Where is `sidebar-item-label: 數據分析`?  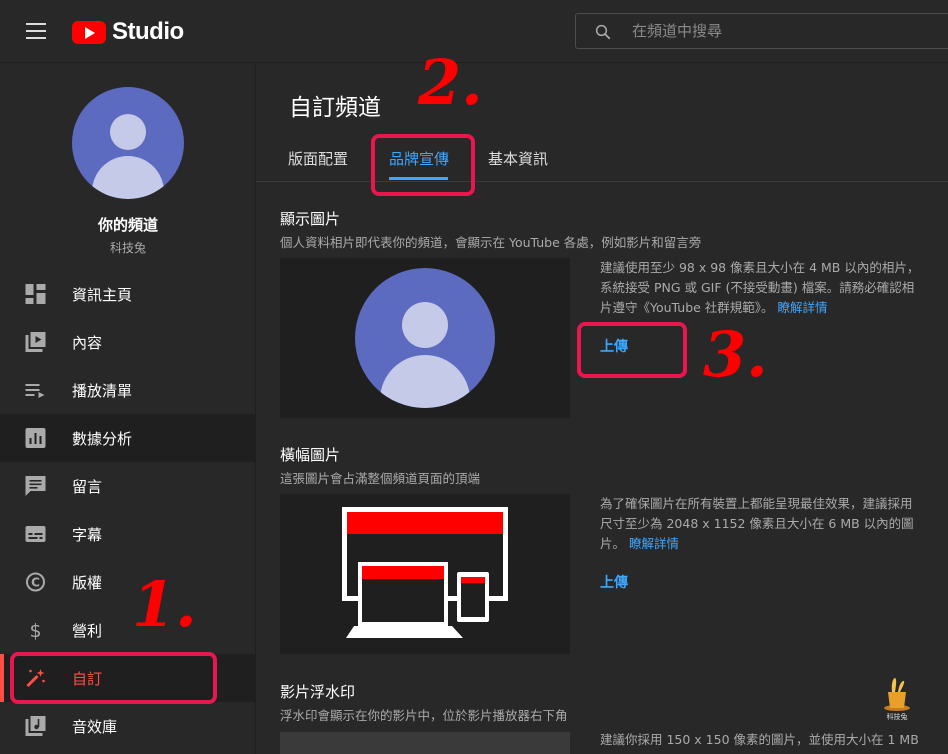 sidebar-item-label: 數據分析 is located at coordinates (102, 439).